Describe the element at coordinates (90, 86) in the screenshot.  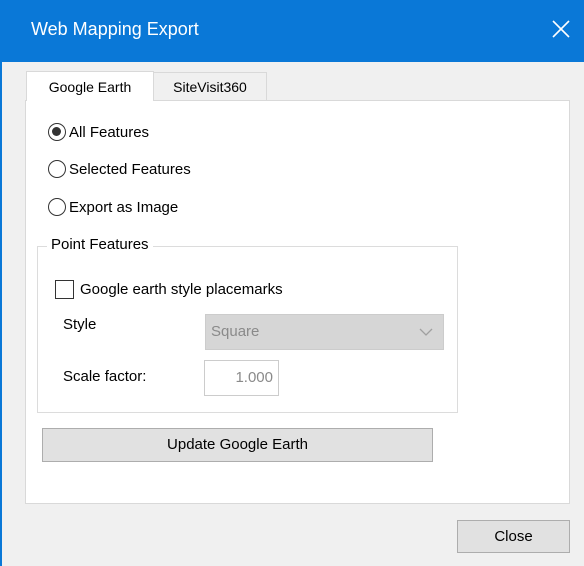
I see `tab-google-earth: Google Earth` at that location.